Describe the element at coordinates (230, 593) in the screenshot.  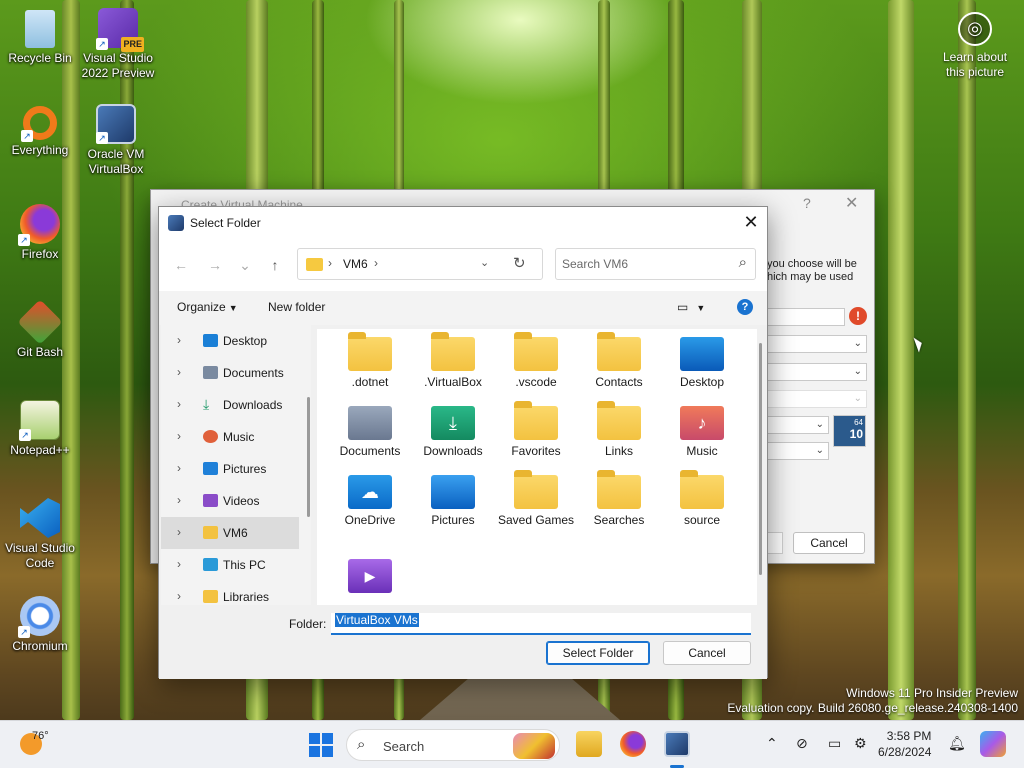
I see `tree-item-libraries: › Libraries` at that location.